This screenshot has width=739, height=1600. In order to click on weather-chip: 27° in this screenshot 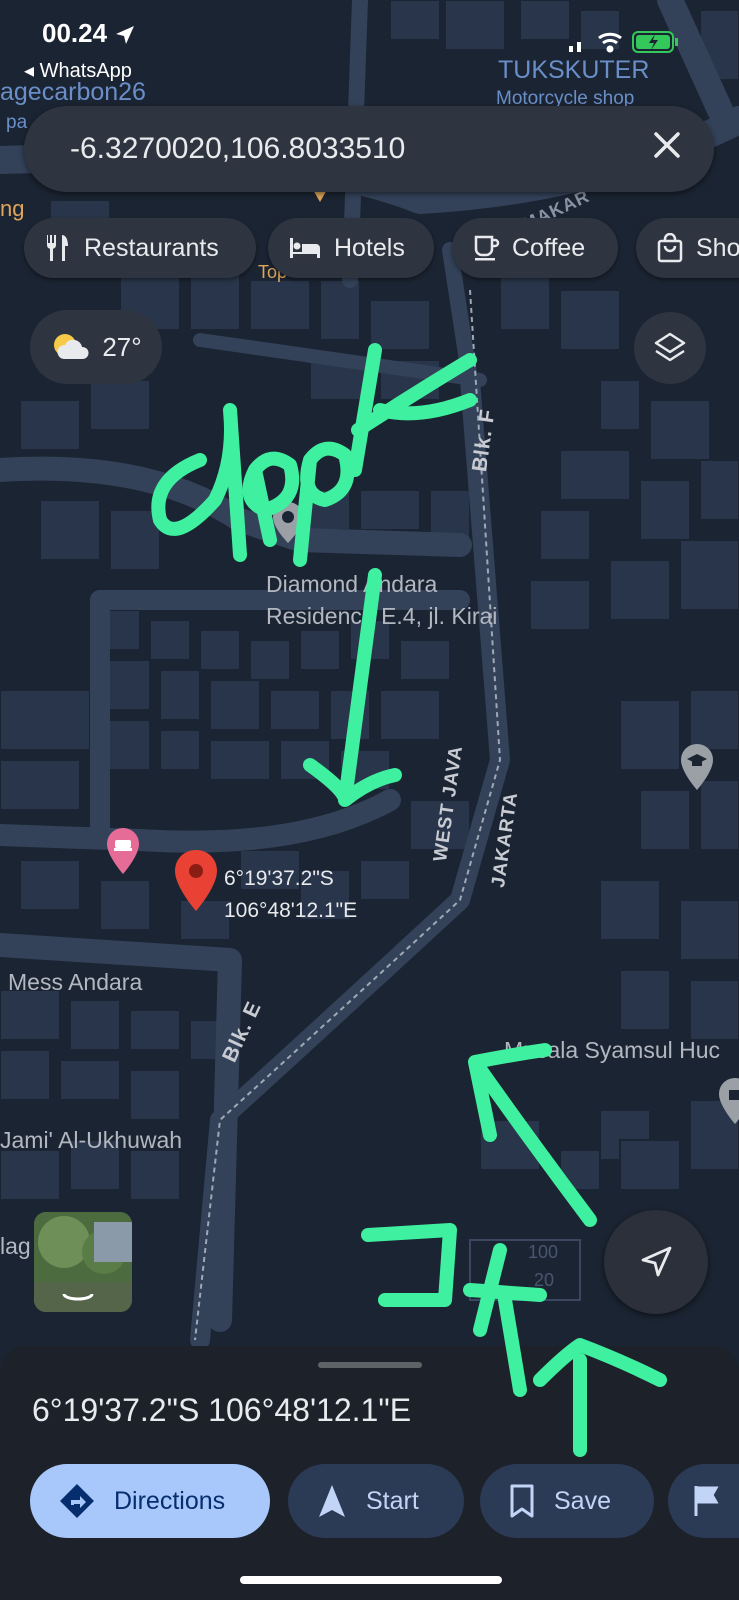, I will do `click(96, 347)`.